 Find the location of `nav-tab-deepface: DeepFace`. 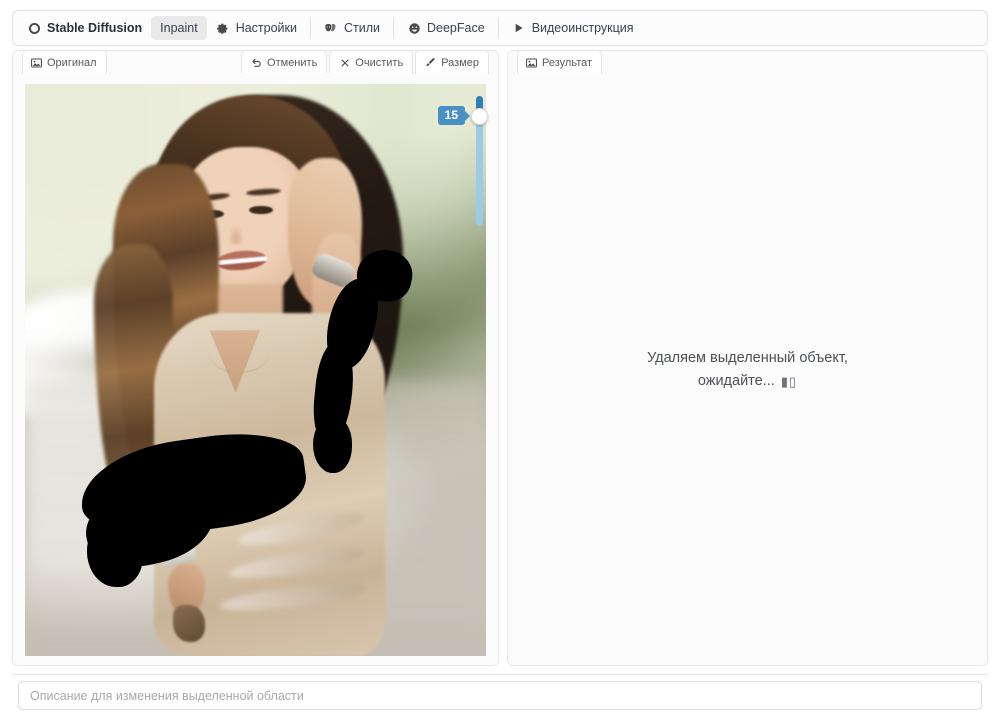

nav-tab-deepface: DeepFace is located at coordinates (446, 28).